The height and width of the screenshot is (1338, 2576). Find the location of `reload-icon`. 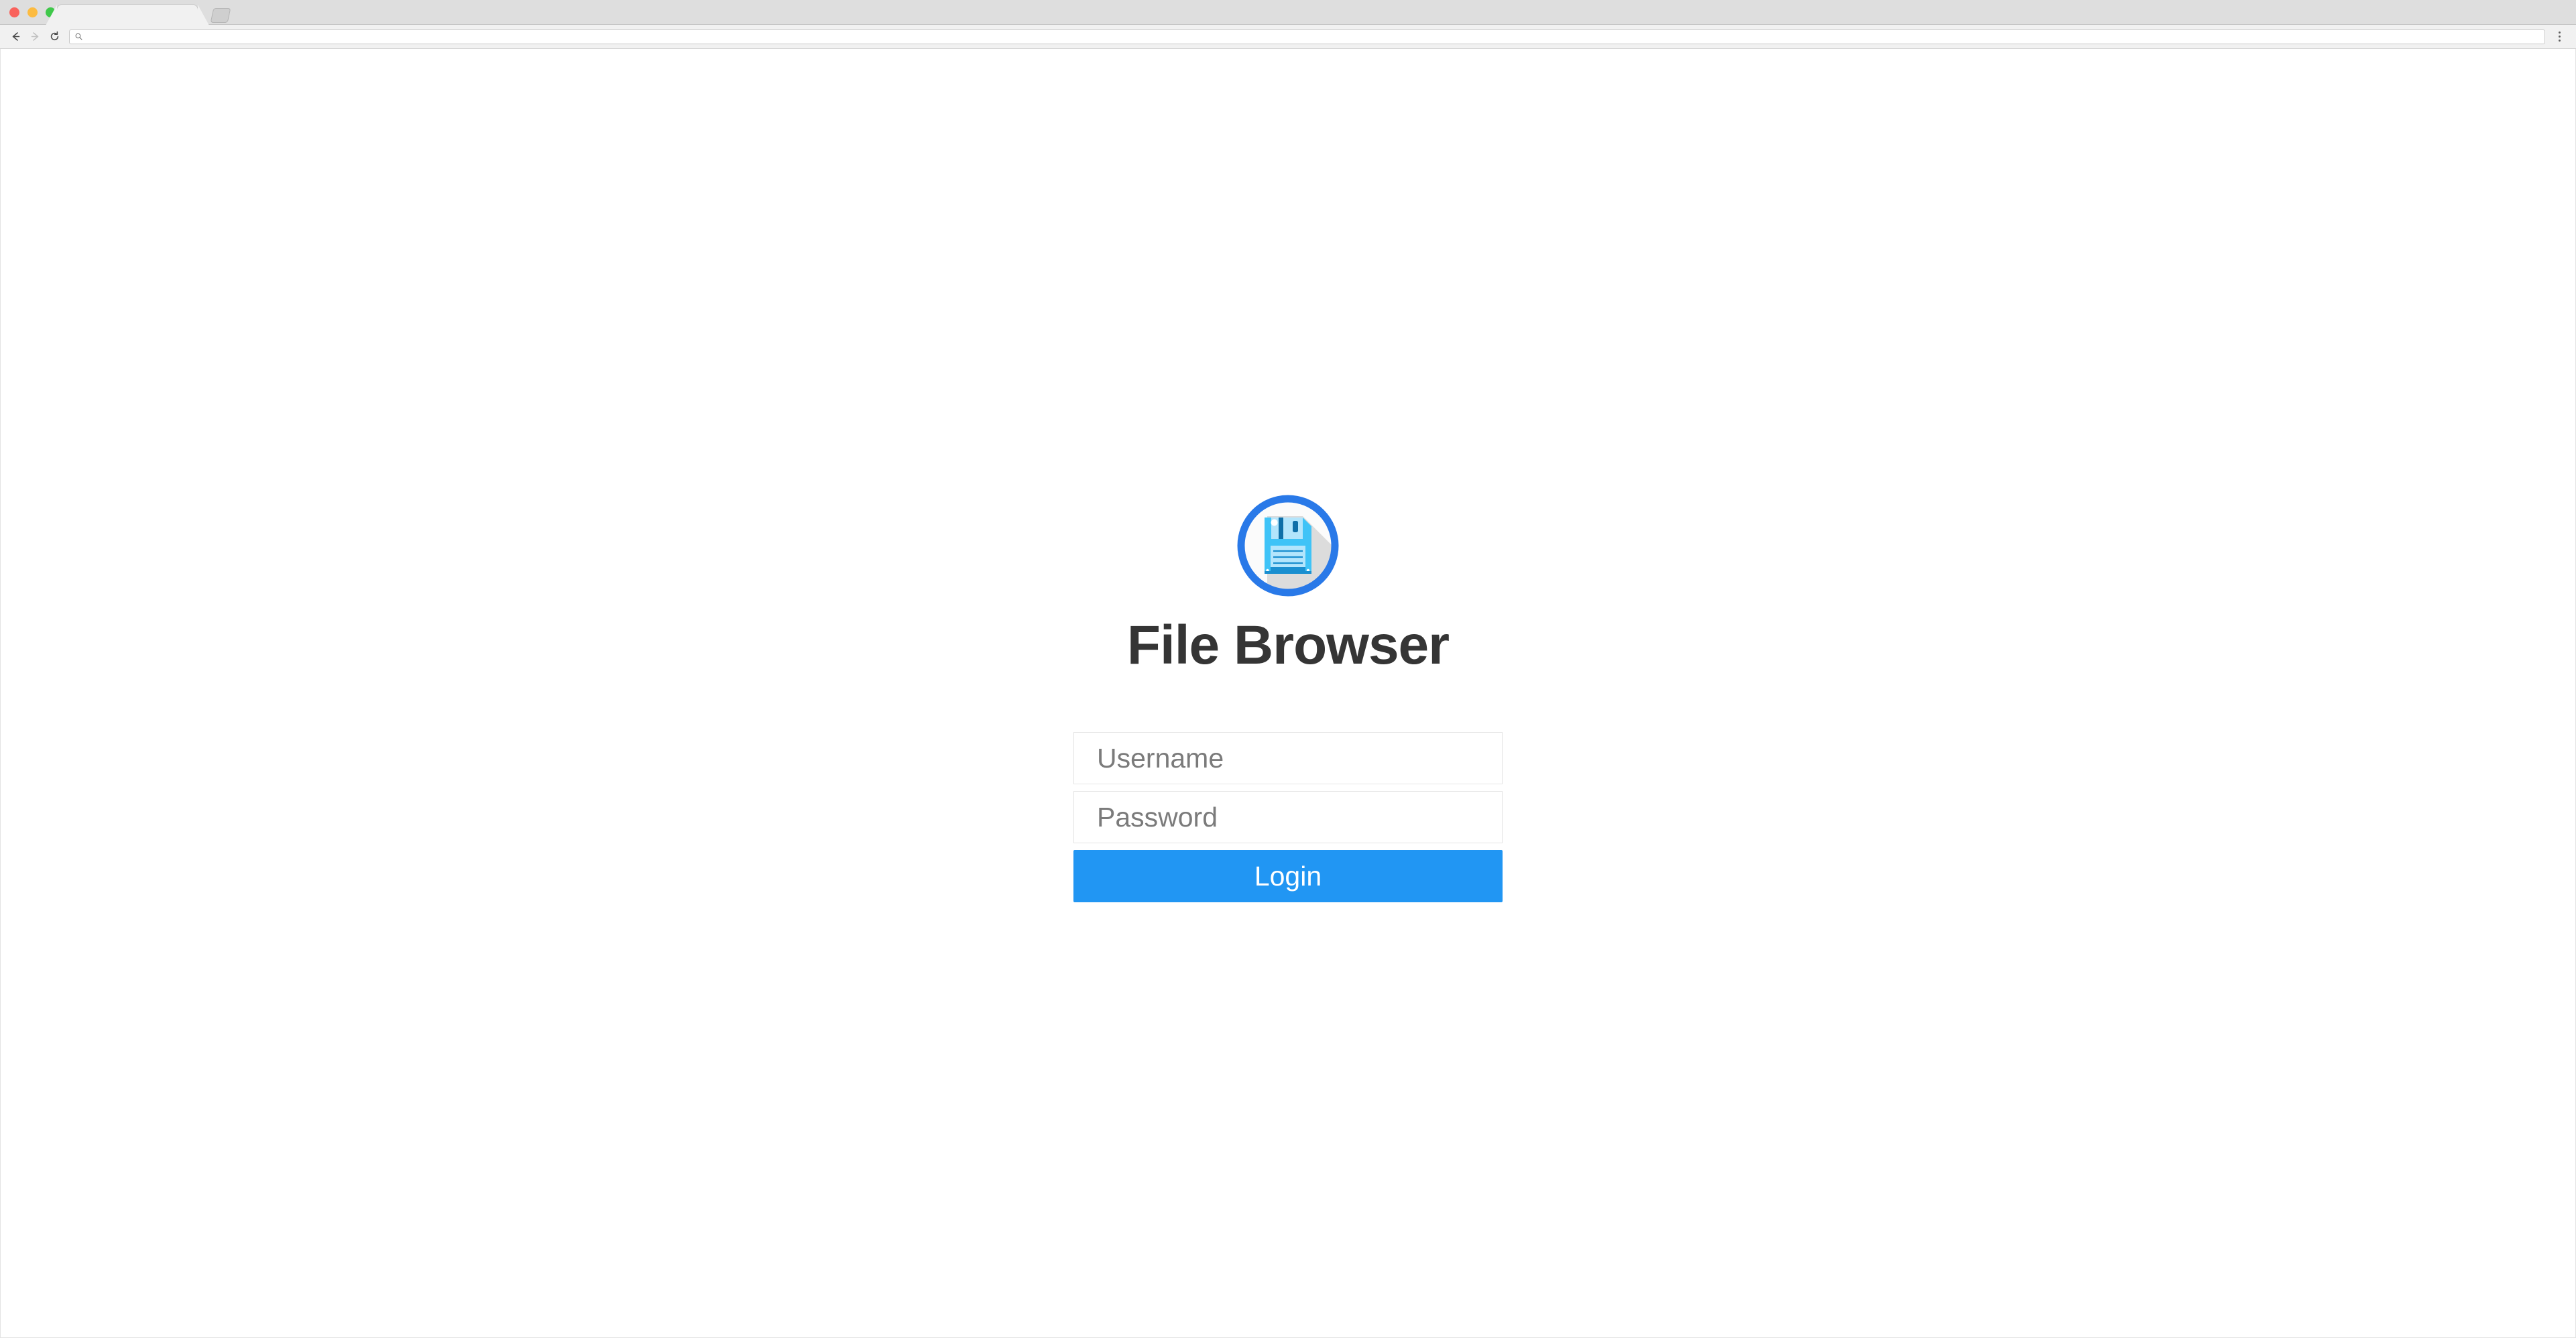

reload-icon is located at coordinates (54, 36).